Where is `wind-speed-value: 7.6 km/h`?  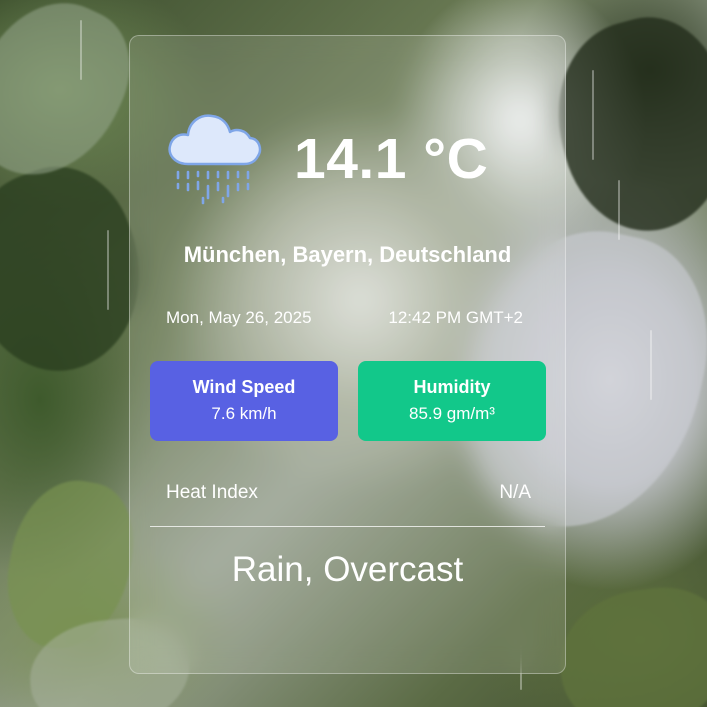 wind-speed-value: 7.6 km/h is located at coordinates (244, 413).